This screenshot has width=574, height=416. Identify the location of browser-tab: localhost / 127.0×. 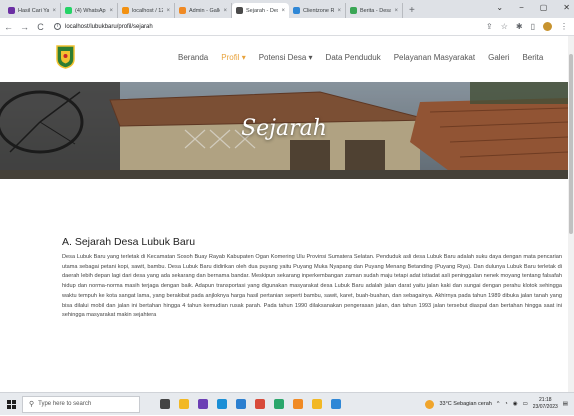
(146, 10).